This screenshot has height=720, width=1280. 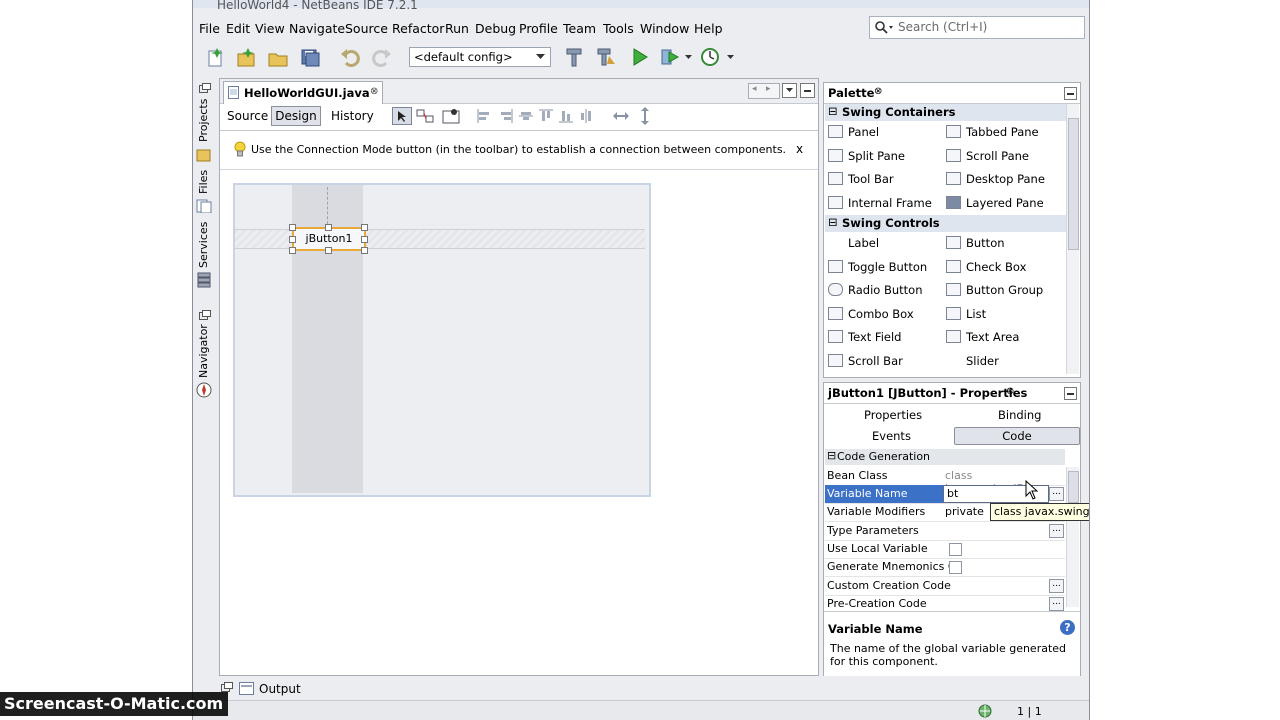 What do you see at coordinates (891, 436) in the screenshot?
I see `tab-events: Events` at bounding box center [891, 436].